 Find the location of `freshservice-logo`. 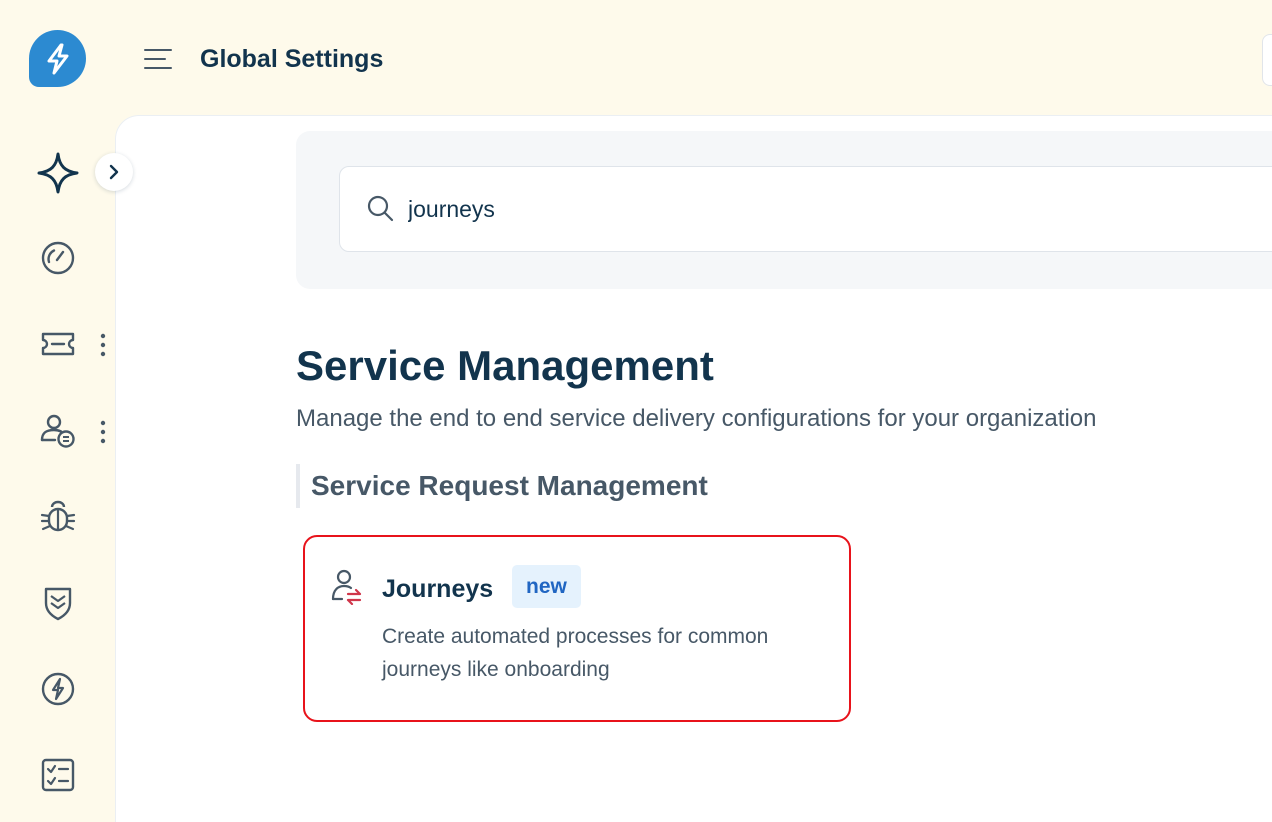

freshservice-logo is located at coordinates (57, 58).